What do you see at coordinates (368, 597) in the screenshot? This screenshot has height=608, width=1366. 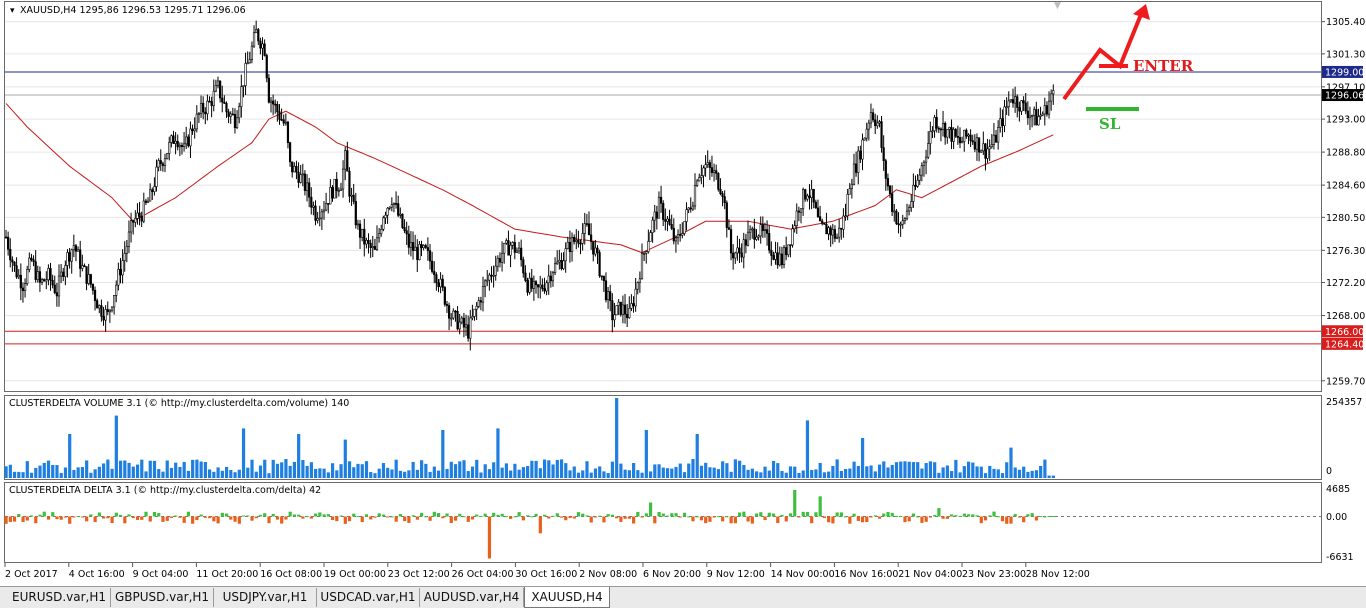 I see `tab-usdcad-var-h1: USDCAD.var,H1` at bounding box center [368, 597].